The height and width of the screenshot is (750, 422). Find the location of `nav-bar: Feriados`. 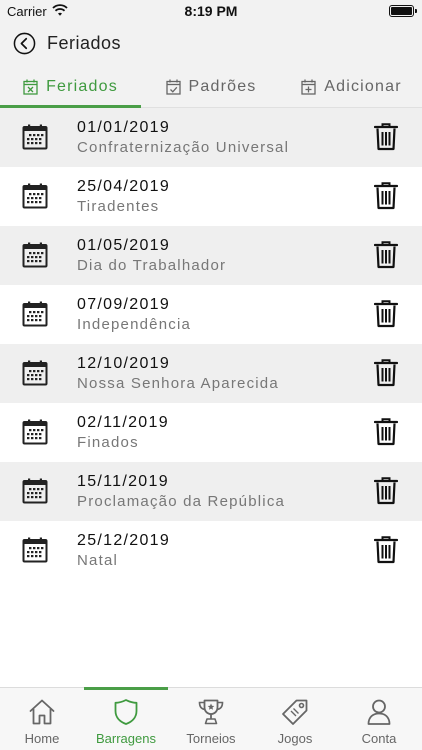

nav-bar: Feriados is located at coordinates (211, 44).